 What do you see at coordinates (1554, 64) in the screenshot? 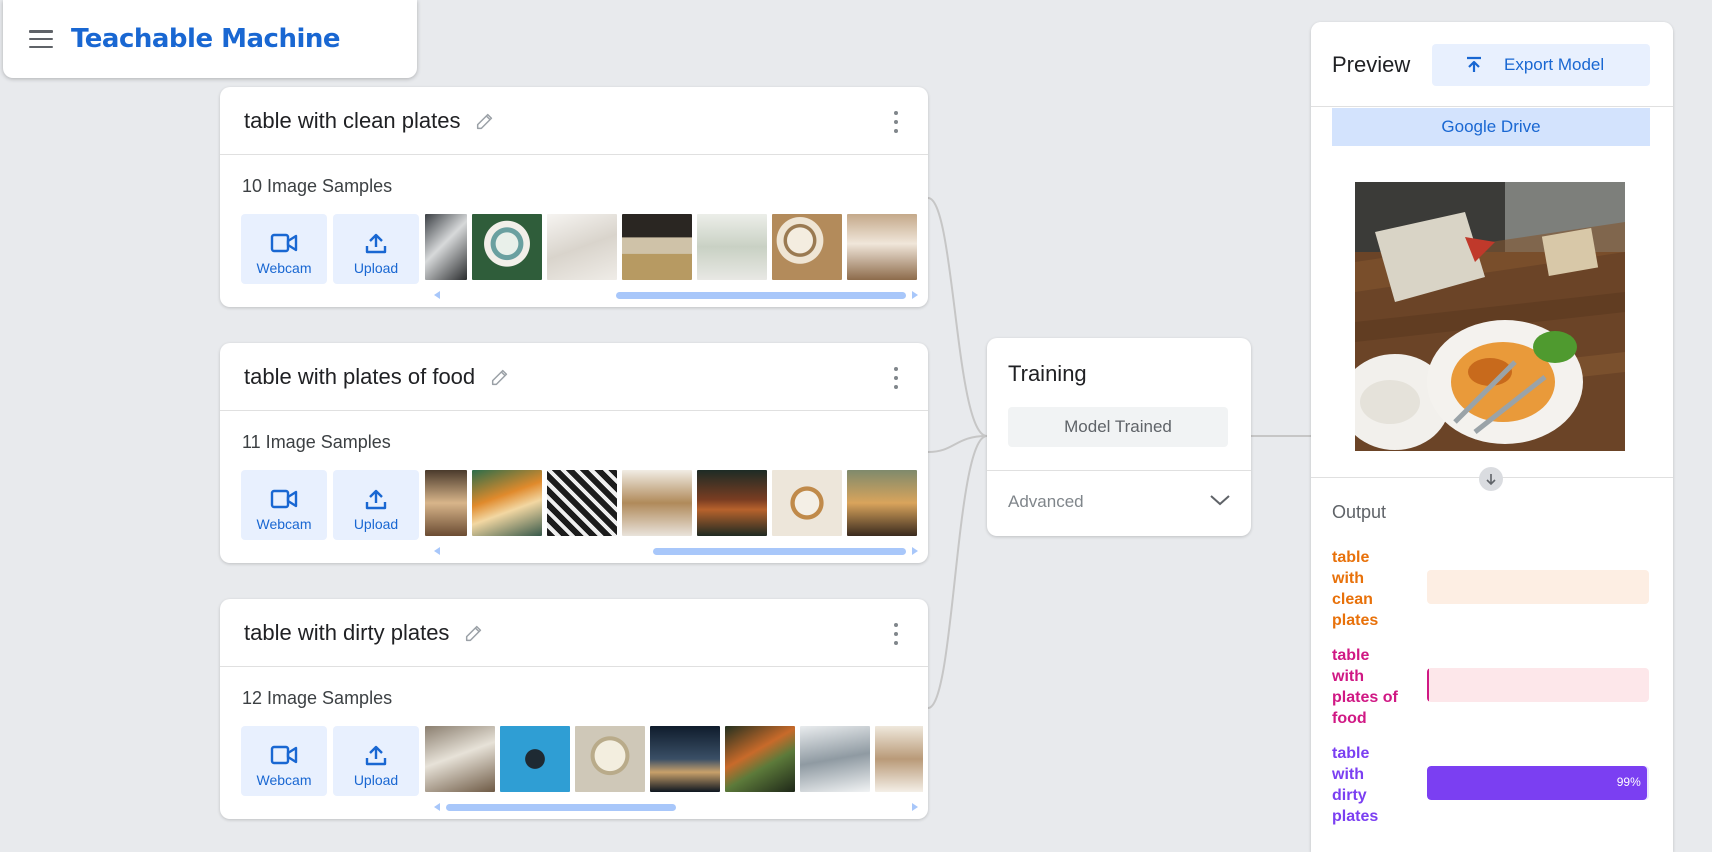
I see `export-label: Export Model` at bounding box center [1554, 64].